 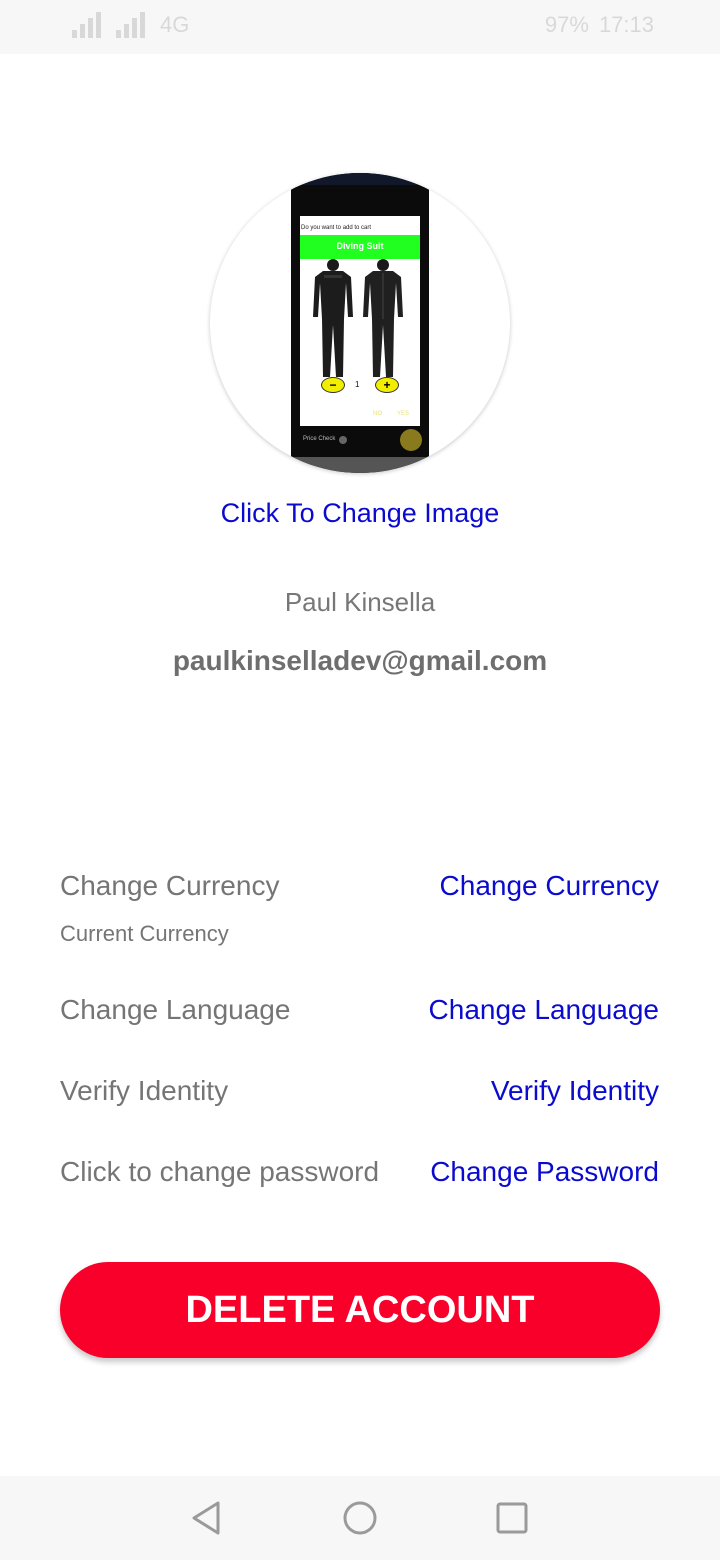 What do you see at coordinates (377, 414) in the screenshot?
I see `preview-no: NO` at bounding box center [377, 414].